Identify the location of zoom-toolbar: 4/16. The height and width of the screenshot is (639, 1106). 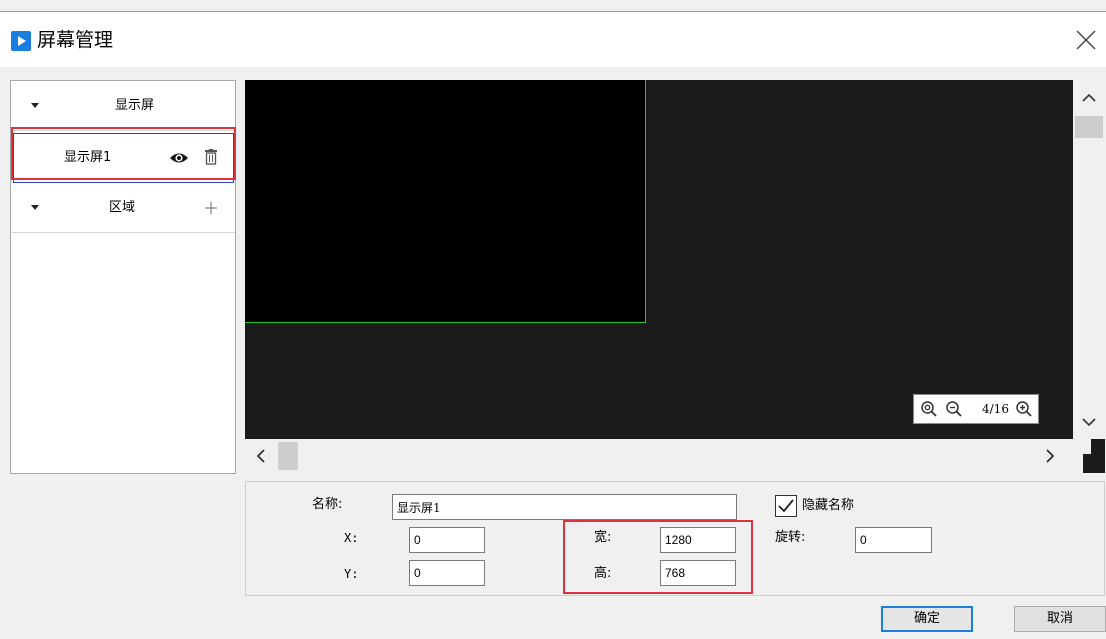
(976, 409).